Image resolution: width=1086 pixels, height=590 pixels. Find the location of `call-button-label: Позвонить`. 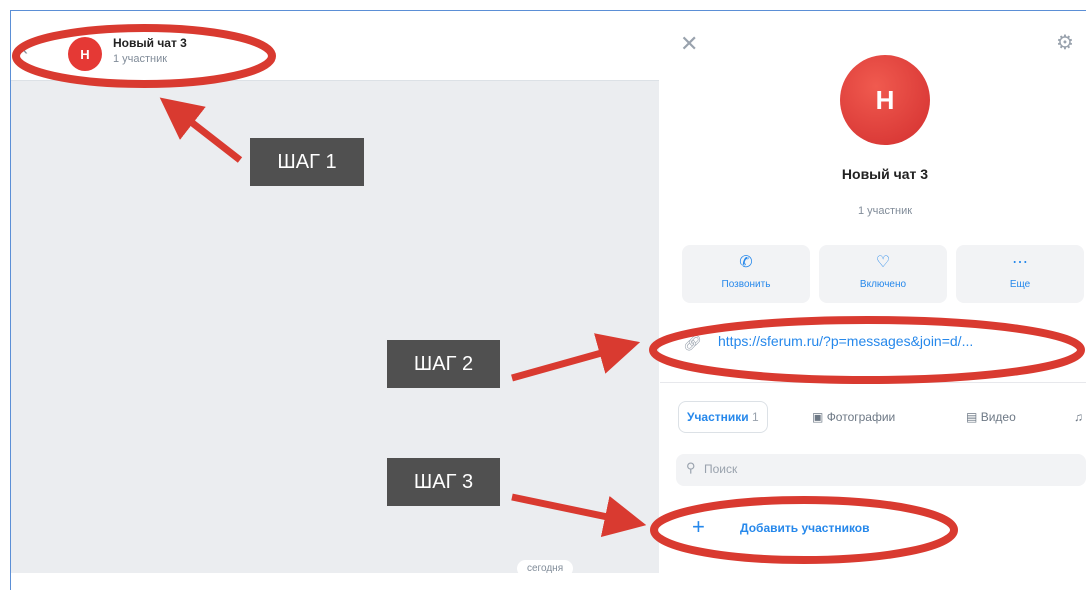

call-button-label: Позвонить is located at coordinates (746, 284).